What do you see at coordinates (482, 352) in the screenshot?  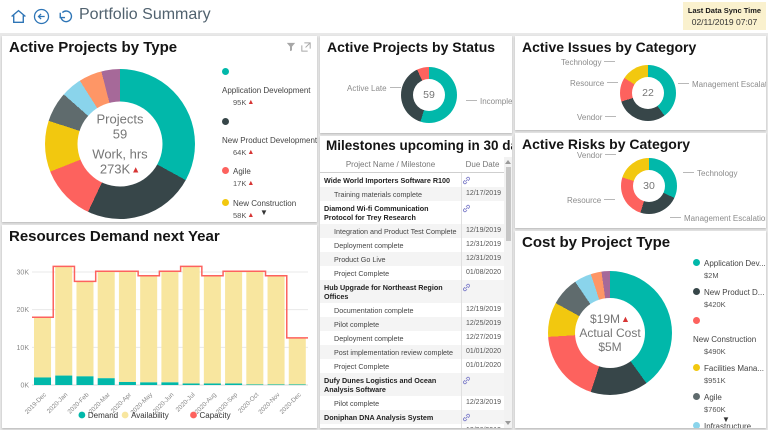 I see `due-date-cell: 01/01/2020` at bounding box center [482, 352].